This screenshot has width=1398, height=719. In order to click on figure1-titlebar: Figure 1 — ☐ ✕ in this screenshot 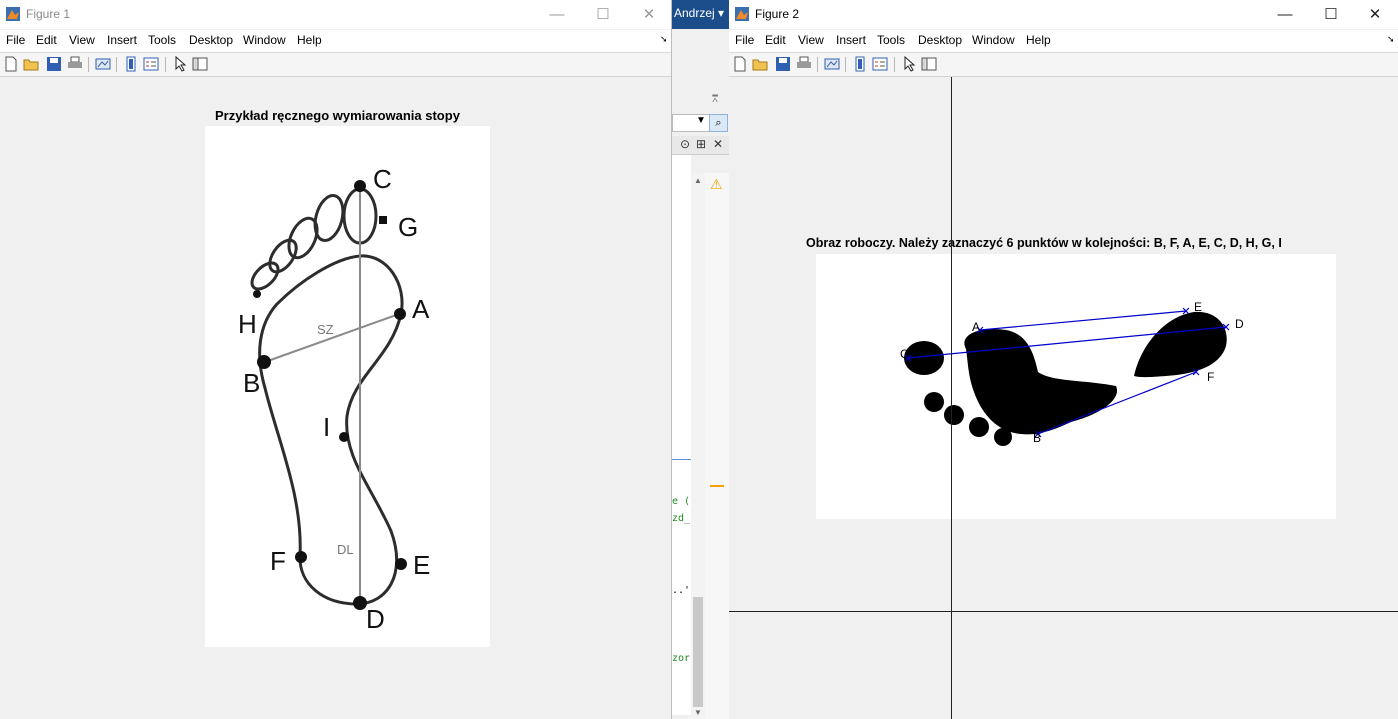, I will do `click(335, 14)`.